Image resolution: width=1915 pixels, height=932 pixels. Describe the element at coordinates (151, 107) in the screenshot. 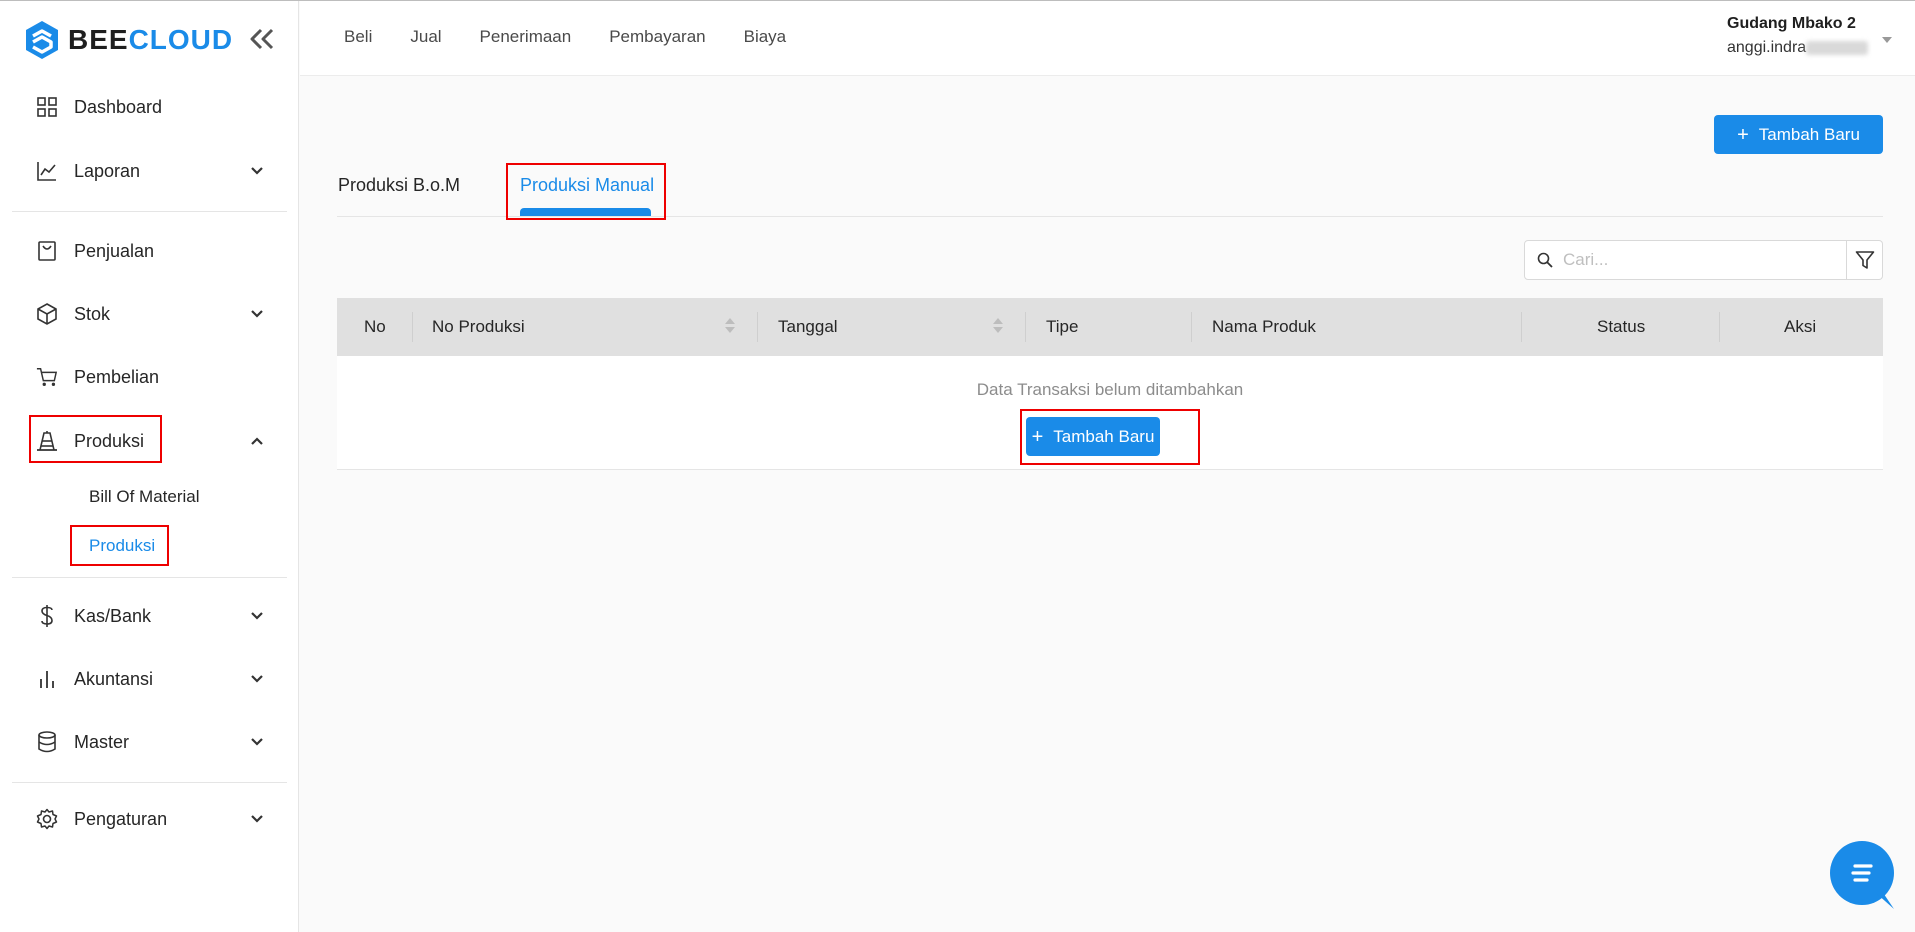

I see `sidebar-item-dashboard: Dashboard` at that location.